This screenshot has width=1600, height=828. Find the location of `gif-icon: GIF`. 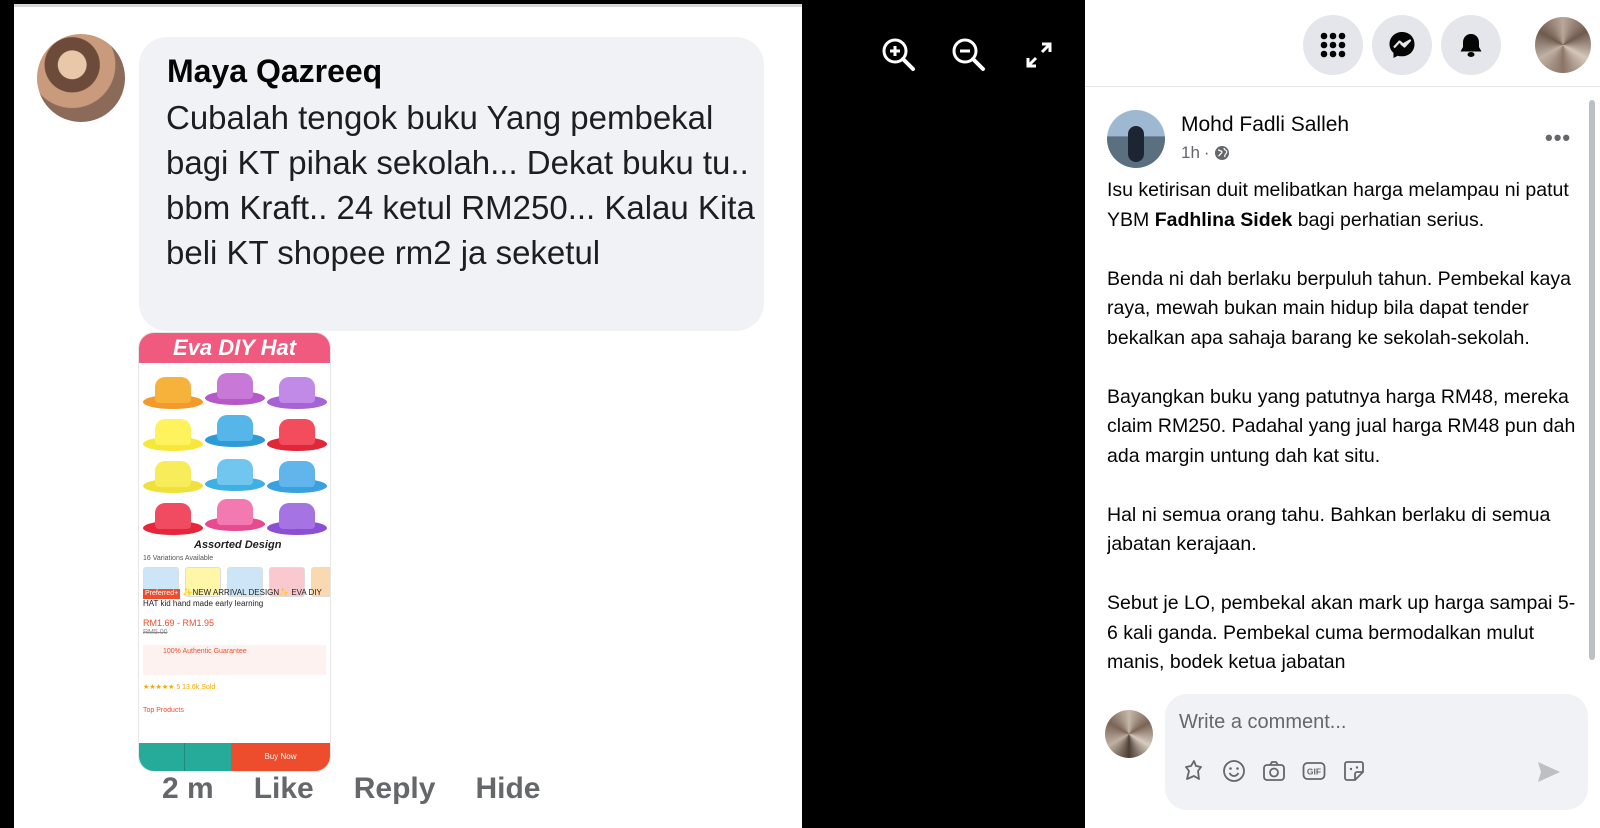

gif-icon: GIF is located at coordinates (1314, 771).